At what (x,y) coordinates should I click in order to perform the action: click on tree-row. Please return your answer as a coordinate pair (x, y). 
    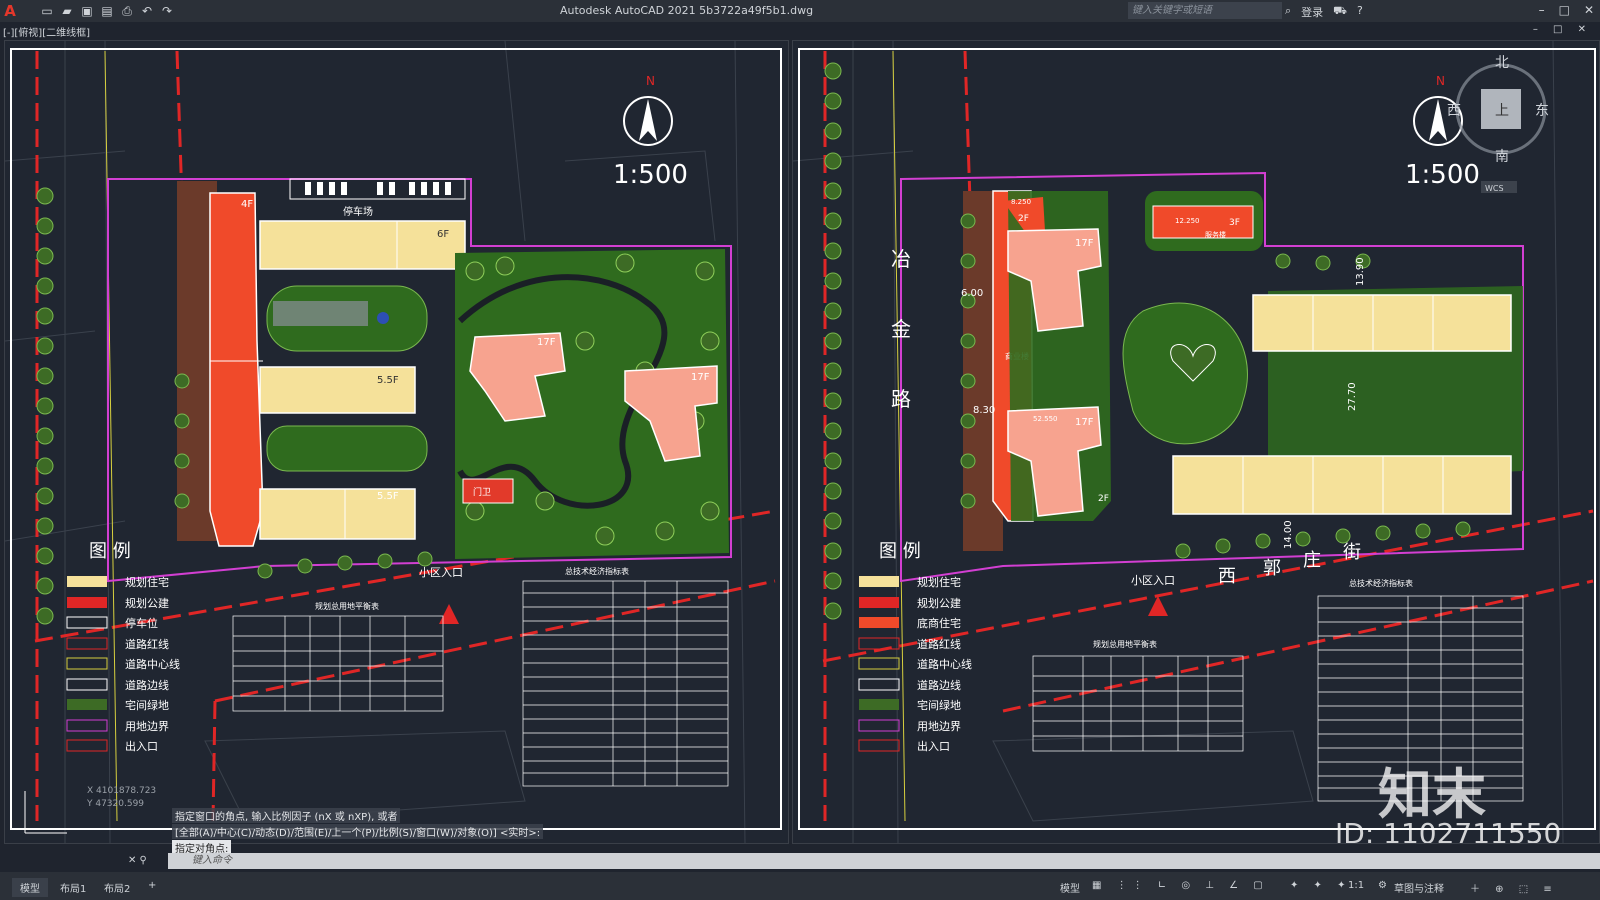
    Looking at the image, I should click on (45, 406).